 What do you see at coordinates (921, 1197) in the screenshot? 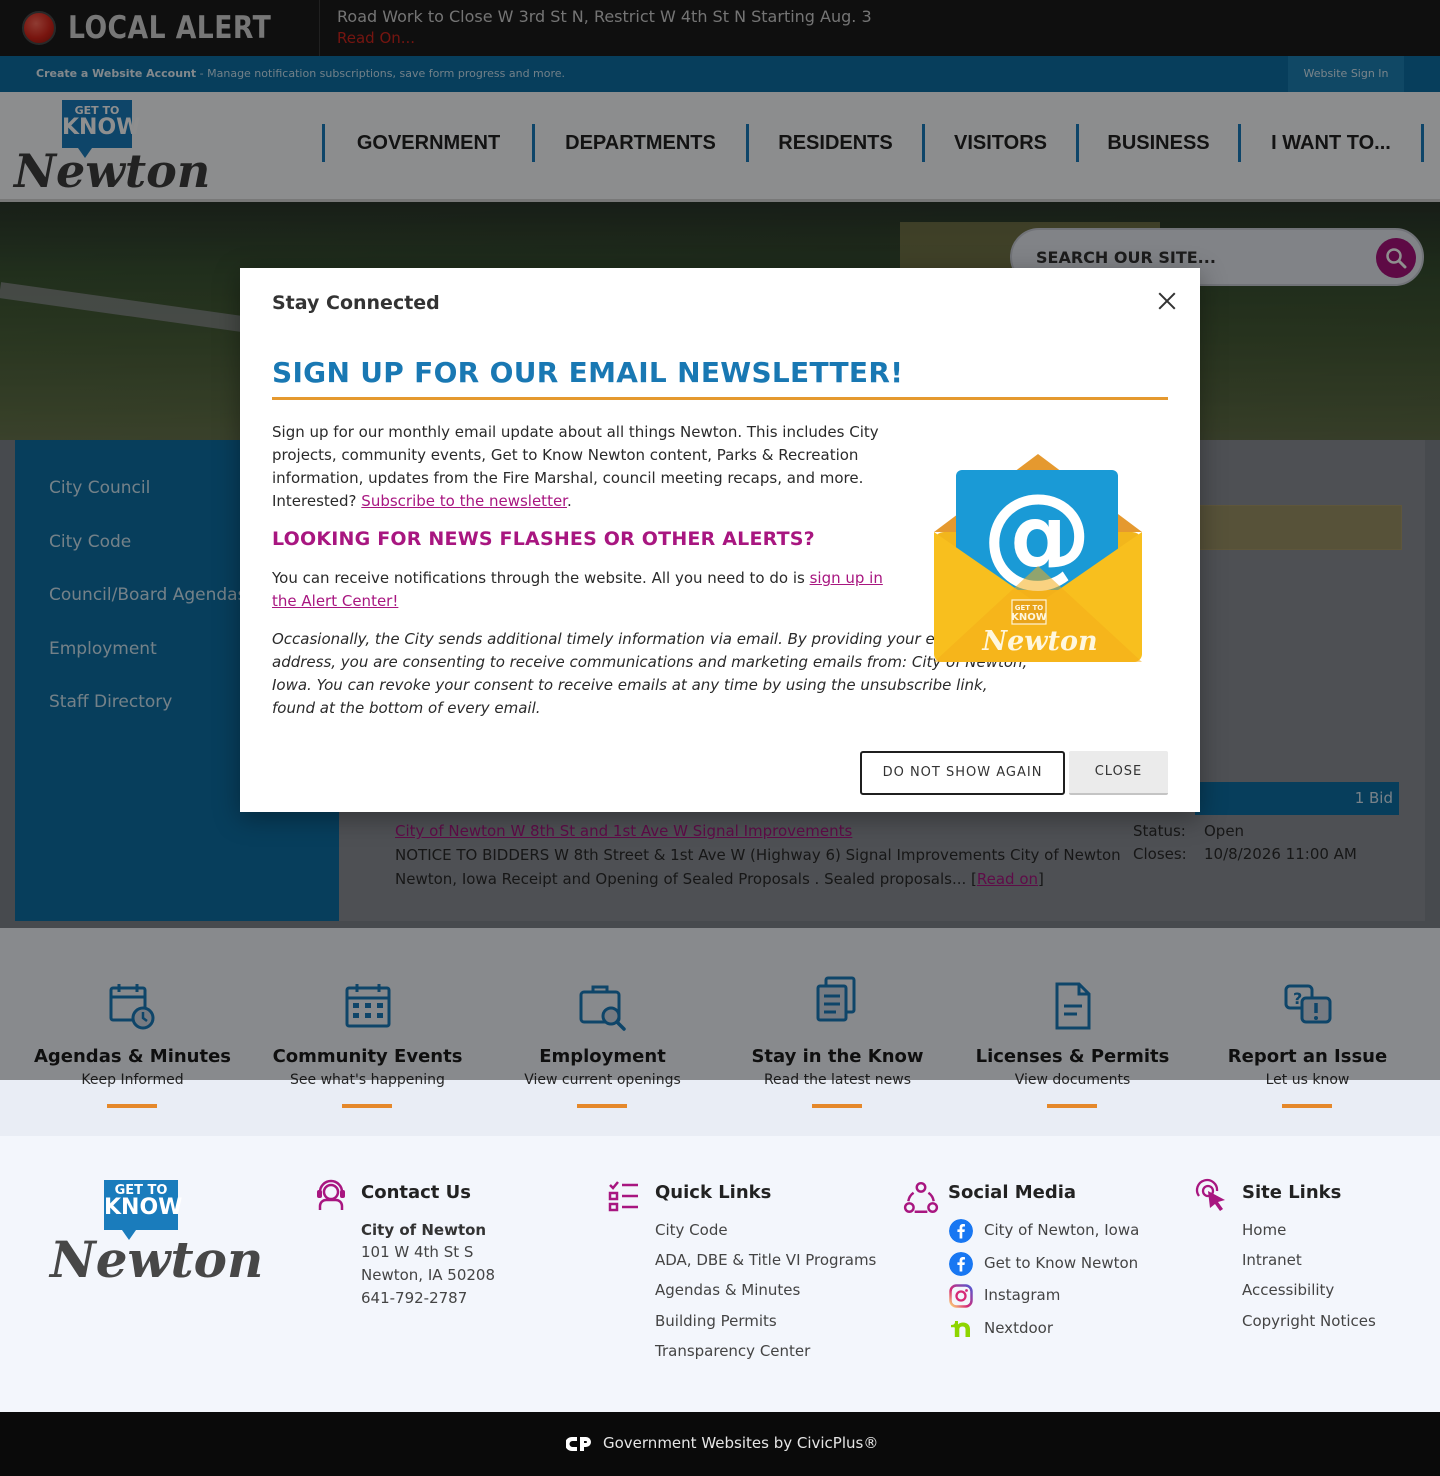
I see `social-network-icon` at bounding box center [921, 1197].